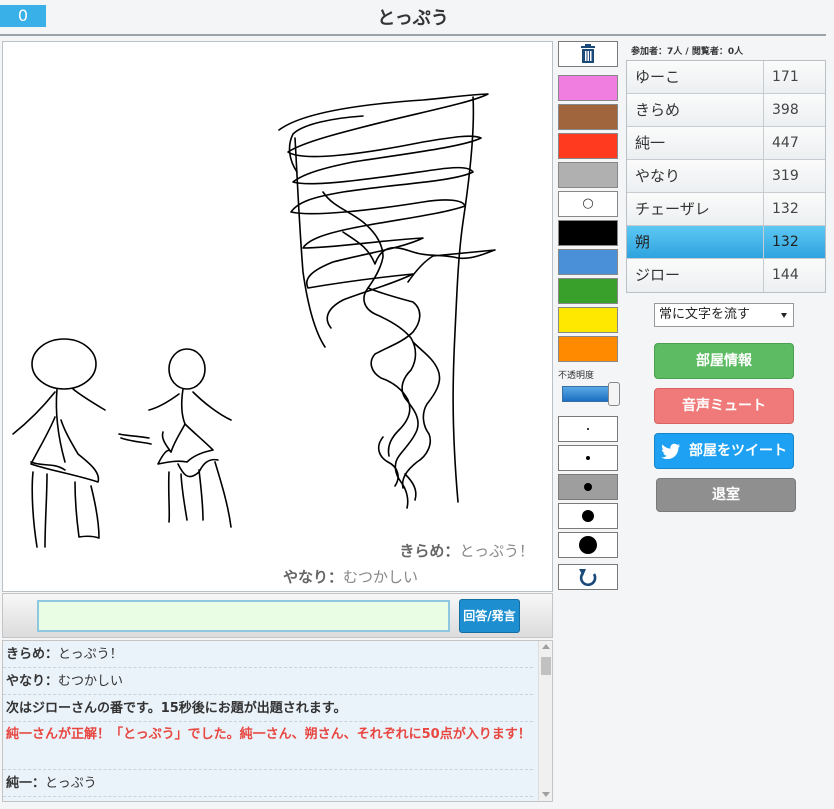 The image size is (834, 809). What do you see at coordinates (695, 242) in the screenshot?
I see `player-name: 朔` at bounding box center [695, 242].